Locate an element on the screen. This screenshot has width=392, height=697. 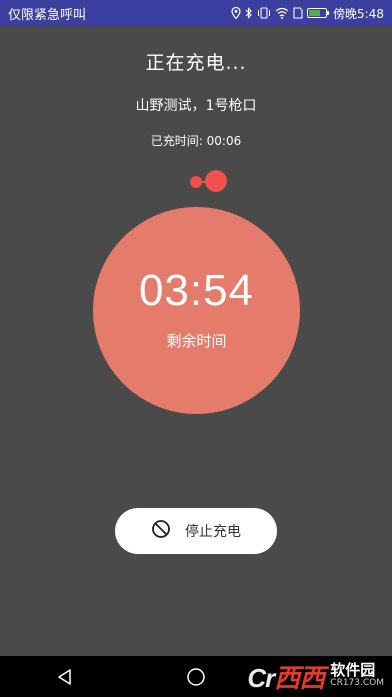
home-icon is located at coordinates (196, 677).